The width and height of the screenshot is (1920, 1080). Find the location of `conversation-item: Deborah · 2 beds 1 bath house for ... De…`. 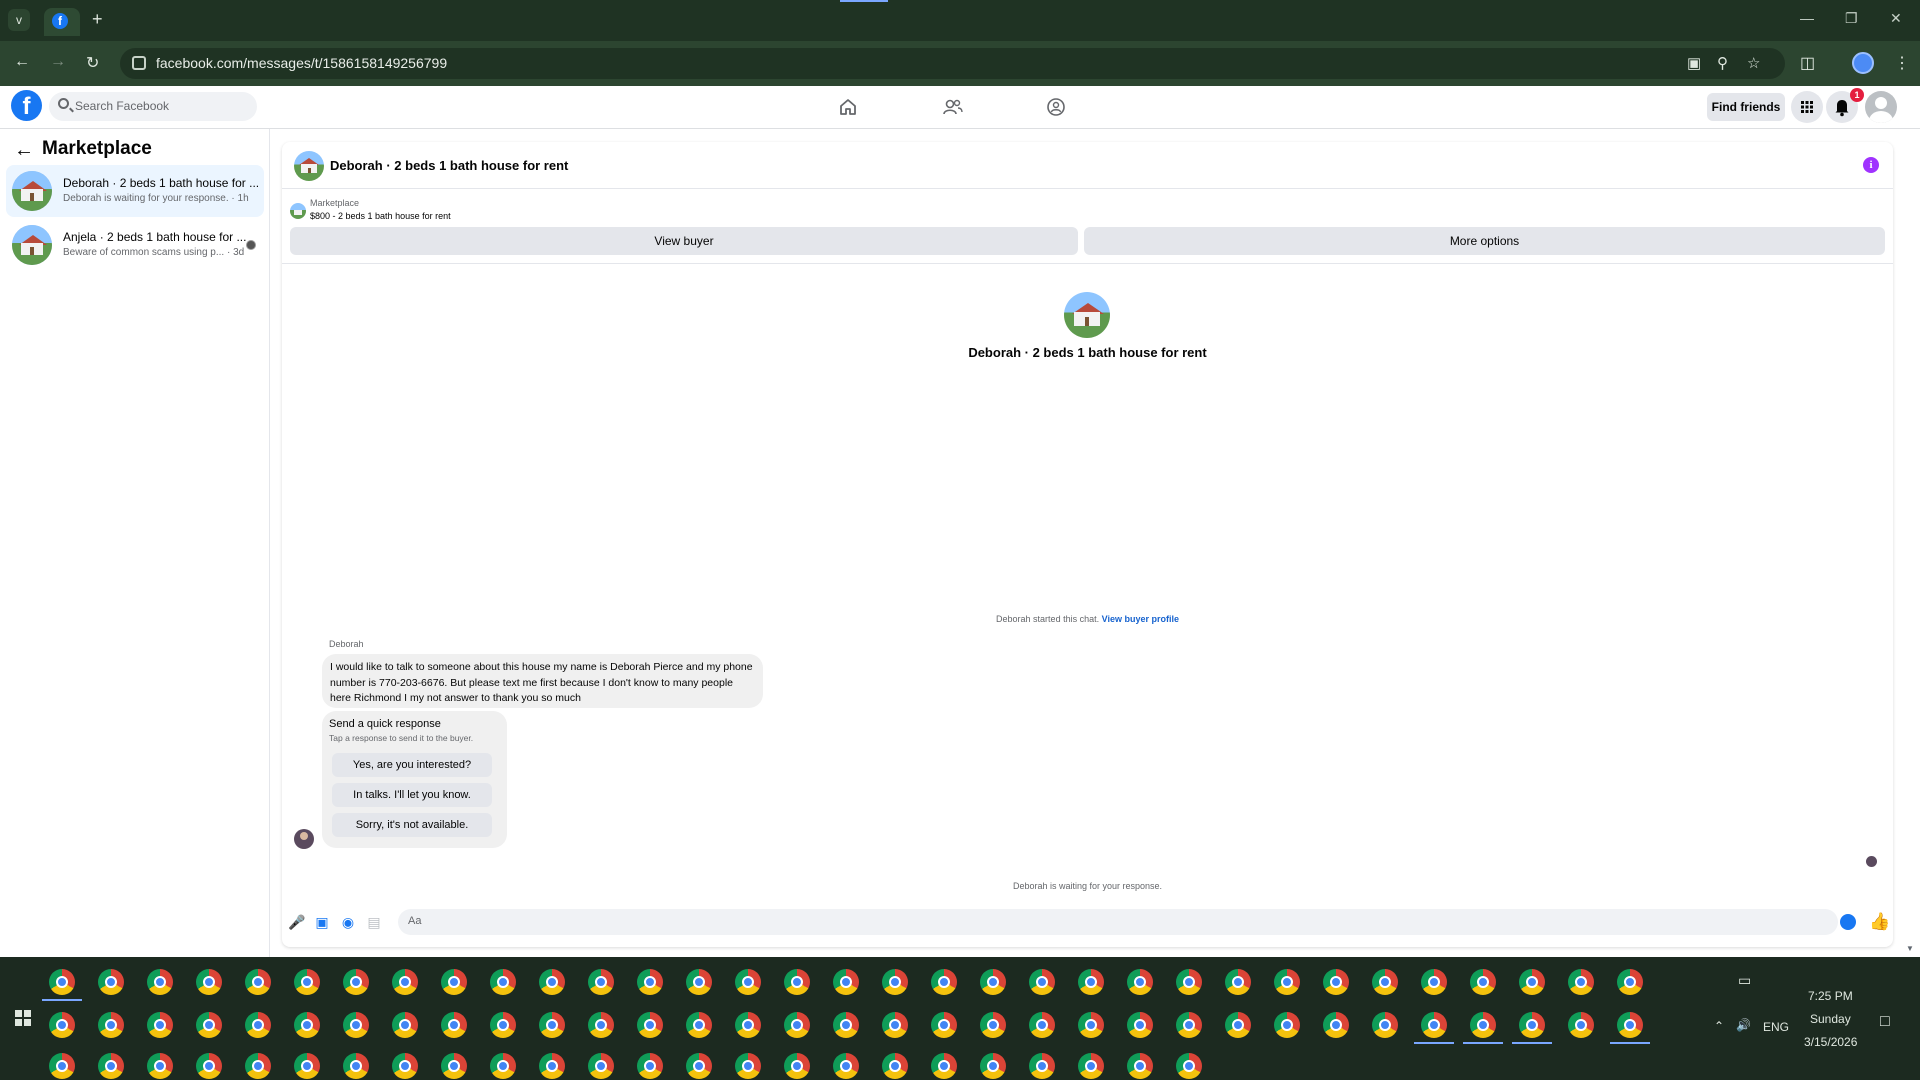

conversation-item: Deborah · 2 beds 1 bath house for ... De… is located at coordinates (135, 191).